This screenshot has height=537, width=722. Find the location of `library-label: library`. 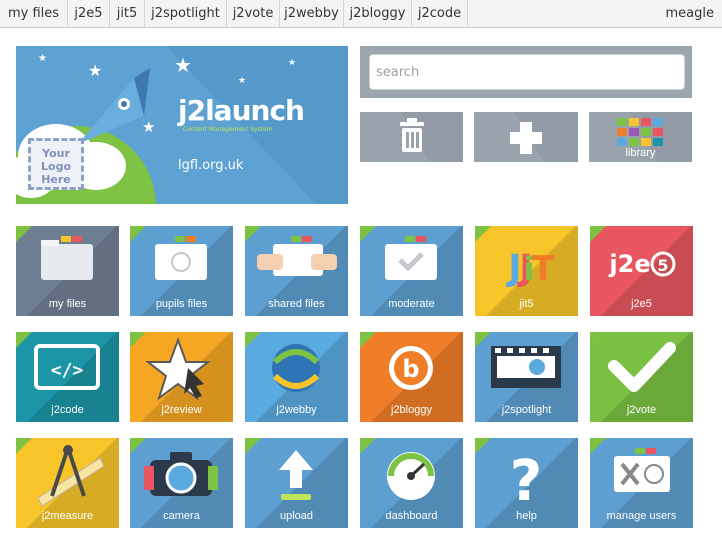

library-label: library is located at coordinates (640, 153).